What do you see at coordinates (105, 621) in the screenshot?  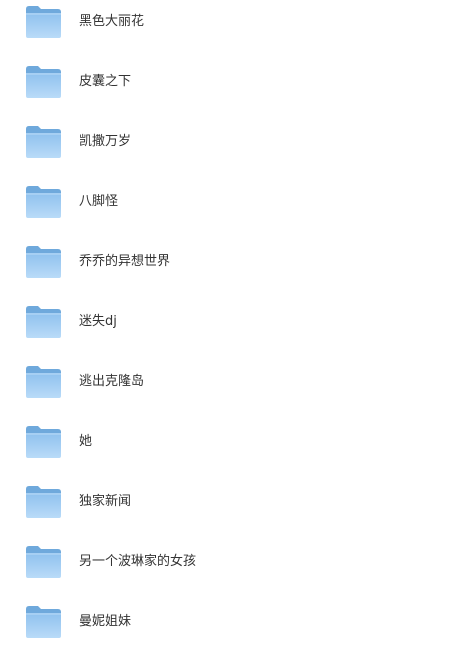 I see `folder-name: 曼妮姐妹` at bounding box center [105, 621].